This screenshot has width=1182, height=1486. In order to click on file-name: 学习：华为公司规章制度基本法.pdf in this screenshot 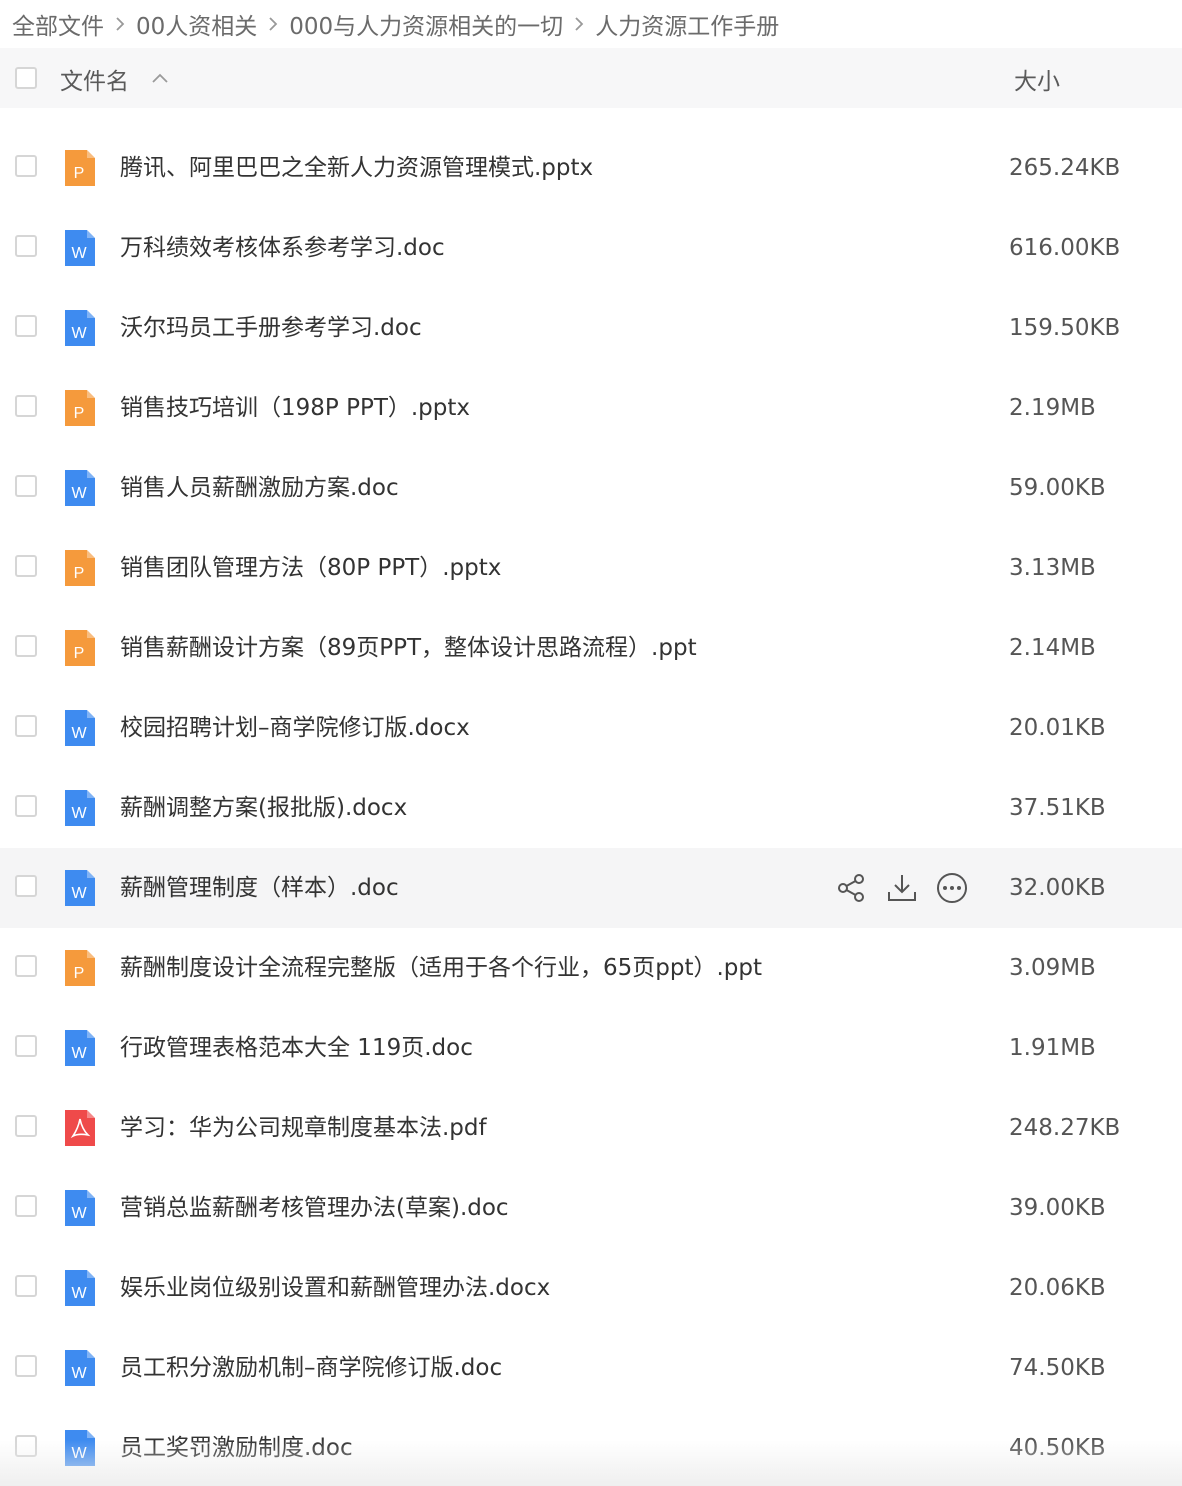, I will do `click(303, 1128)`.